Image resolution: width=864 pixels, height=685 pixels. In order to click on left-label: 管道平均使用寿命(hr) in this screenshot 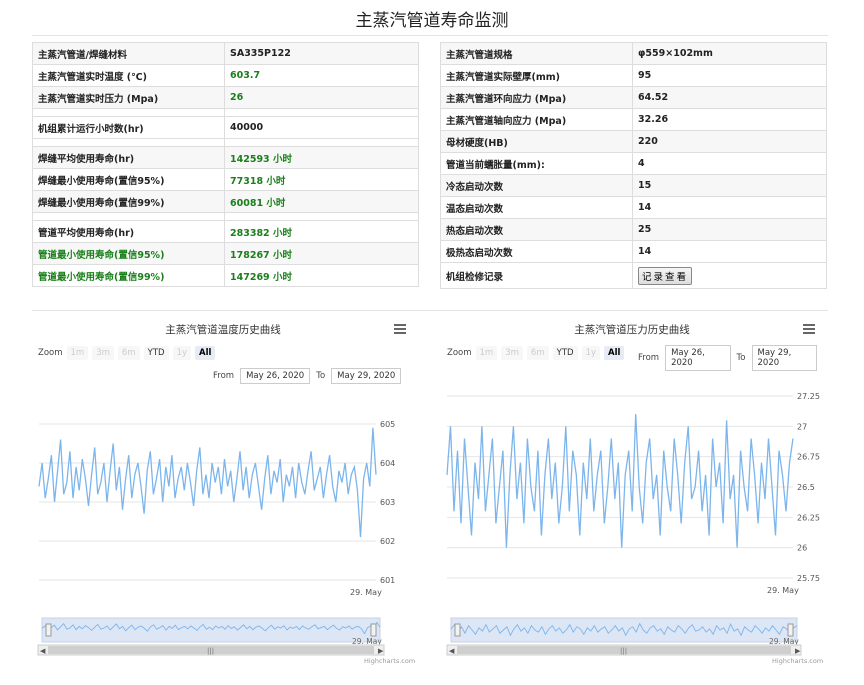, I will do `click(128, 231)`.